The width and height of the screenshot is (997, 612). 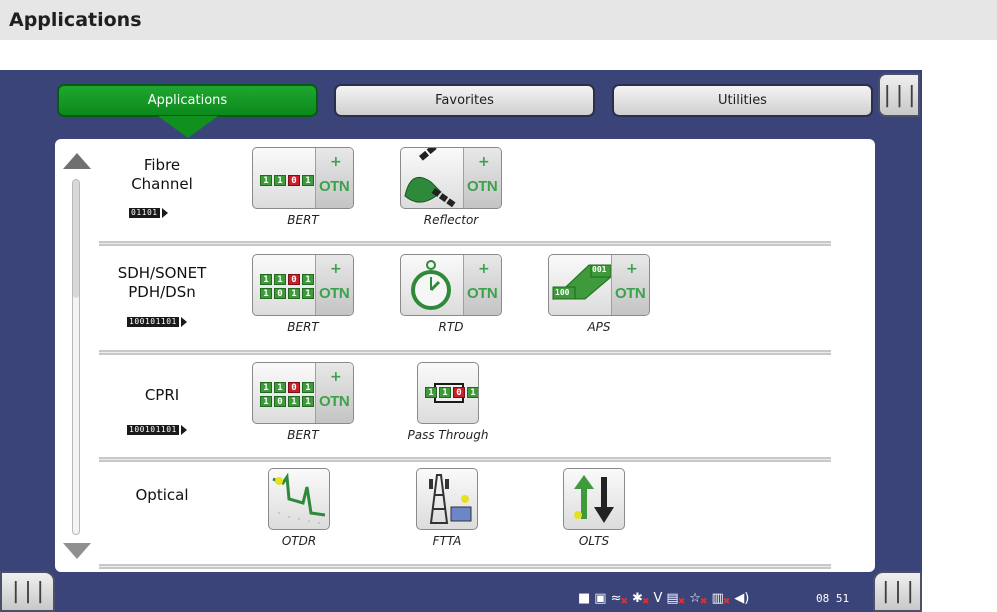 What do you see at coordinates (594, 499) in the screenshot?
I see `olts-arrows-icon` at bounding box center [594, 499].